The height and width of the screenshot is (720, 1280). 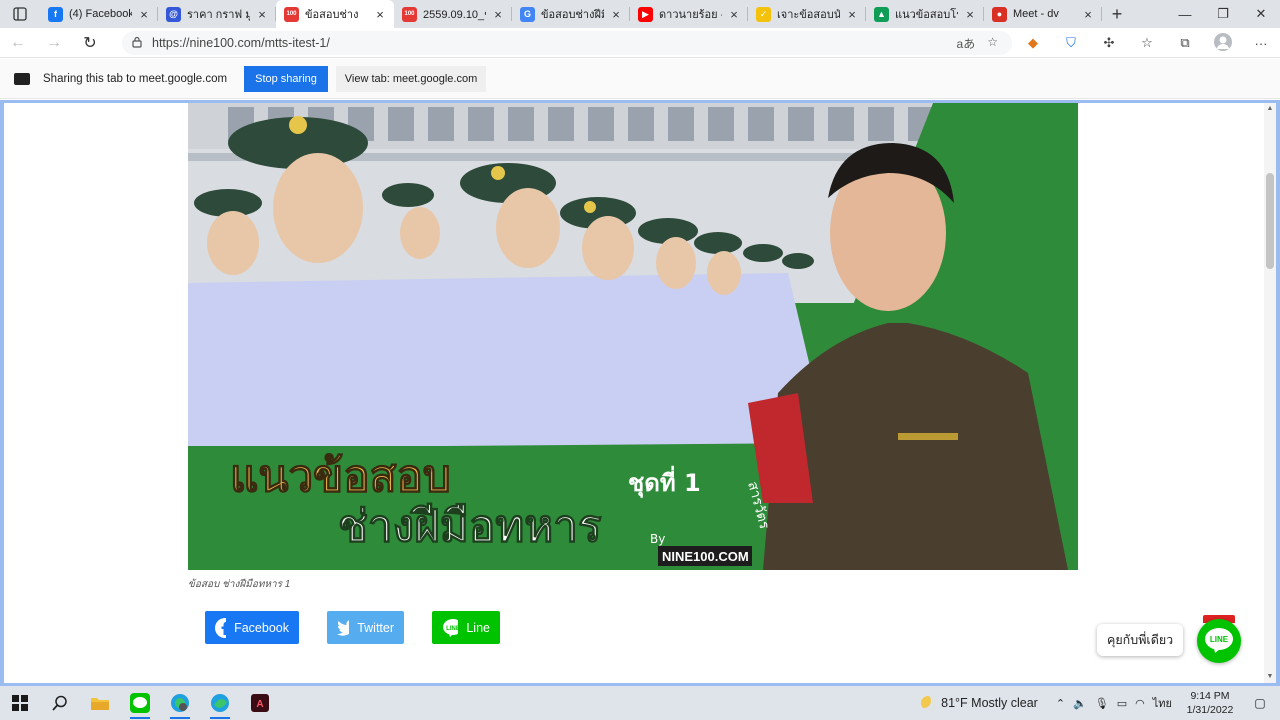 I want to click on search-button, so click(x=60, y=703).